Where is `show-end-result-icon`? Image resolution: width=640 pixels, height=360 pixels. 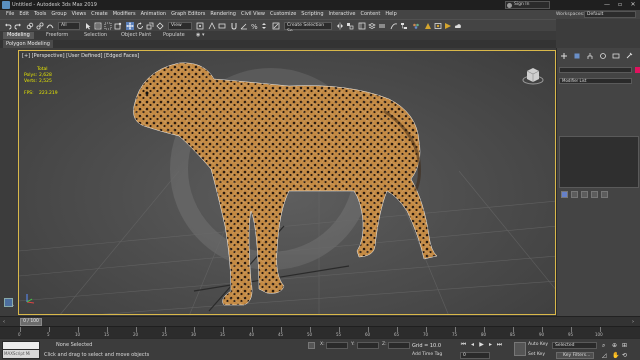 show-end-result-icon is located at coordinates (574, 194).